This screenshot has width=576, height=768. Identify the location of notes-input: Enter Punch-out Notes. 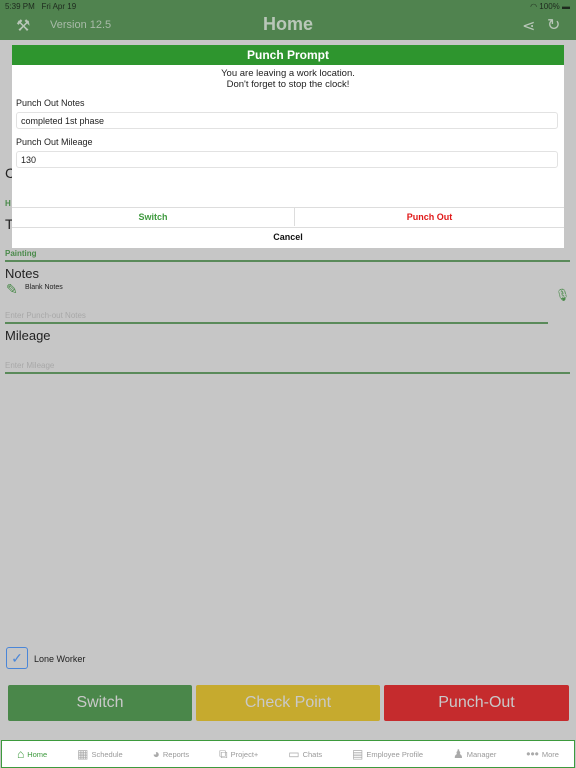
(45, 315).